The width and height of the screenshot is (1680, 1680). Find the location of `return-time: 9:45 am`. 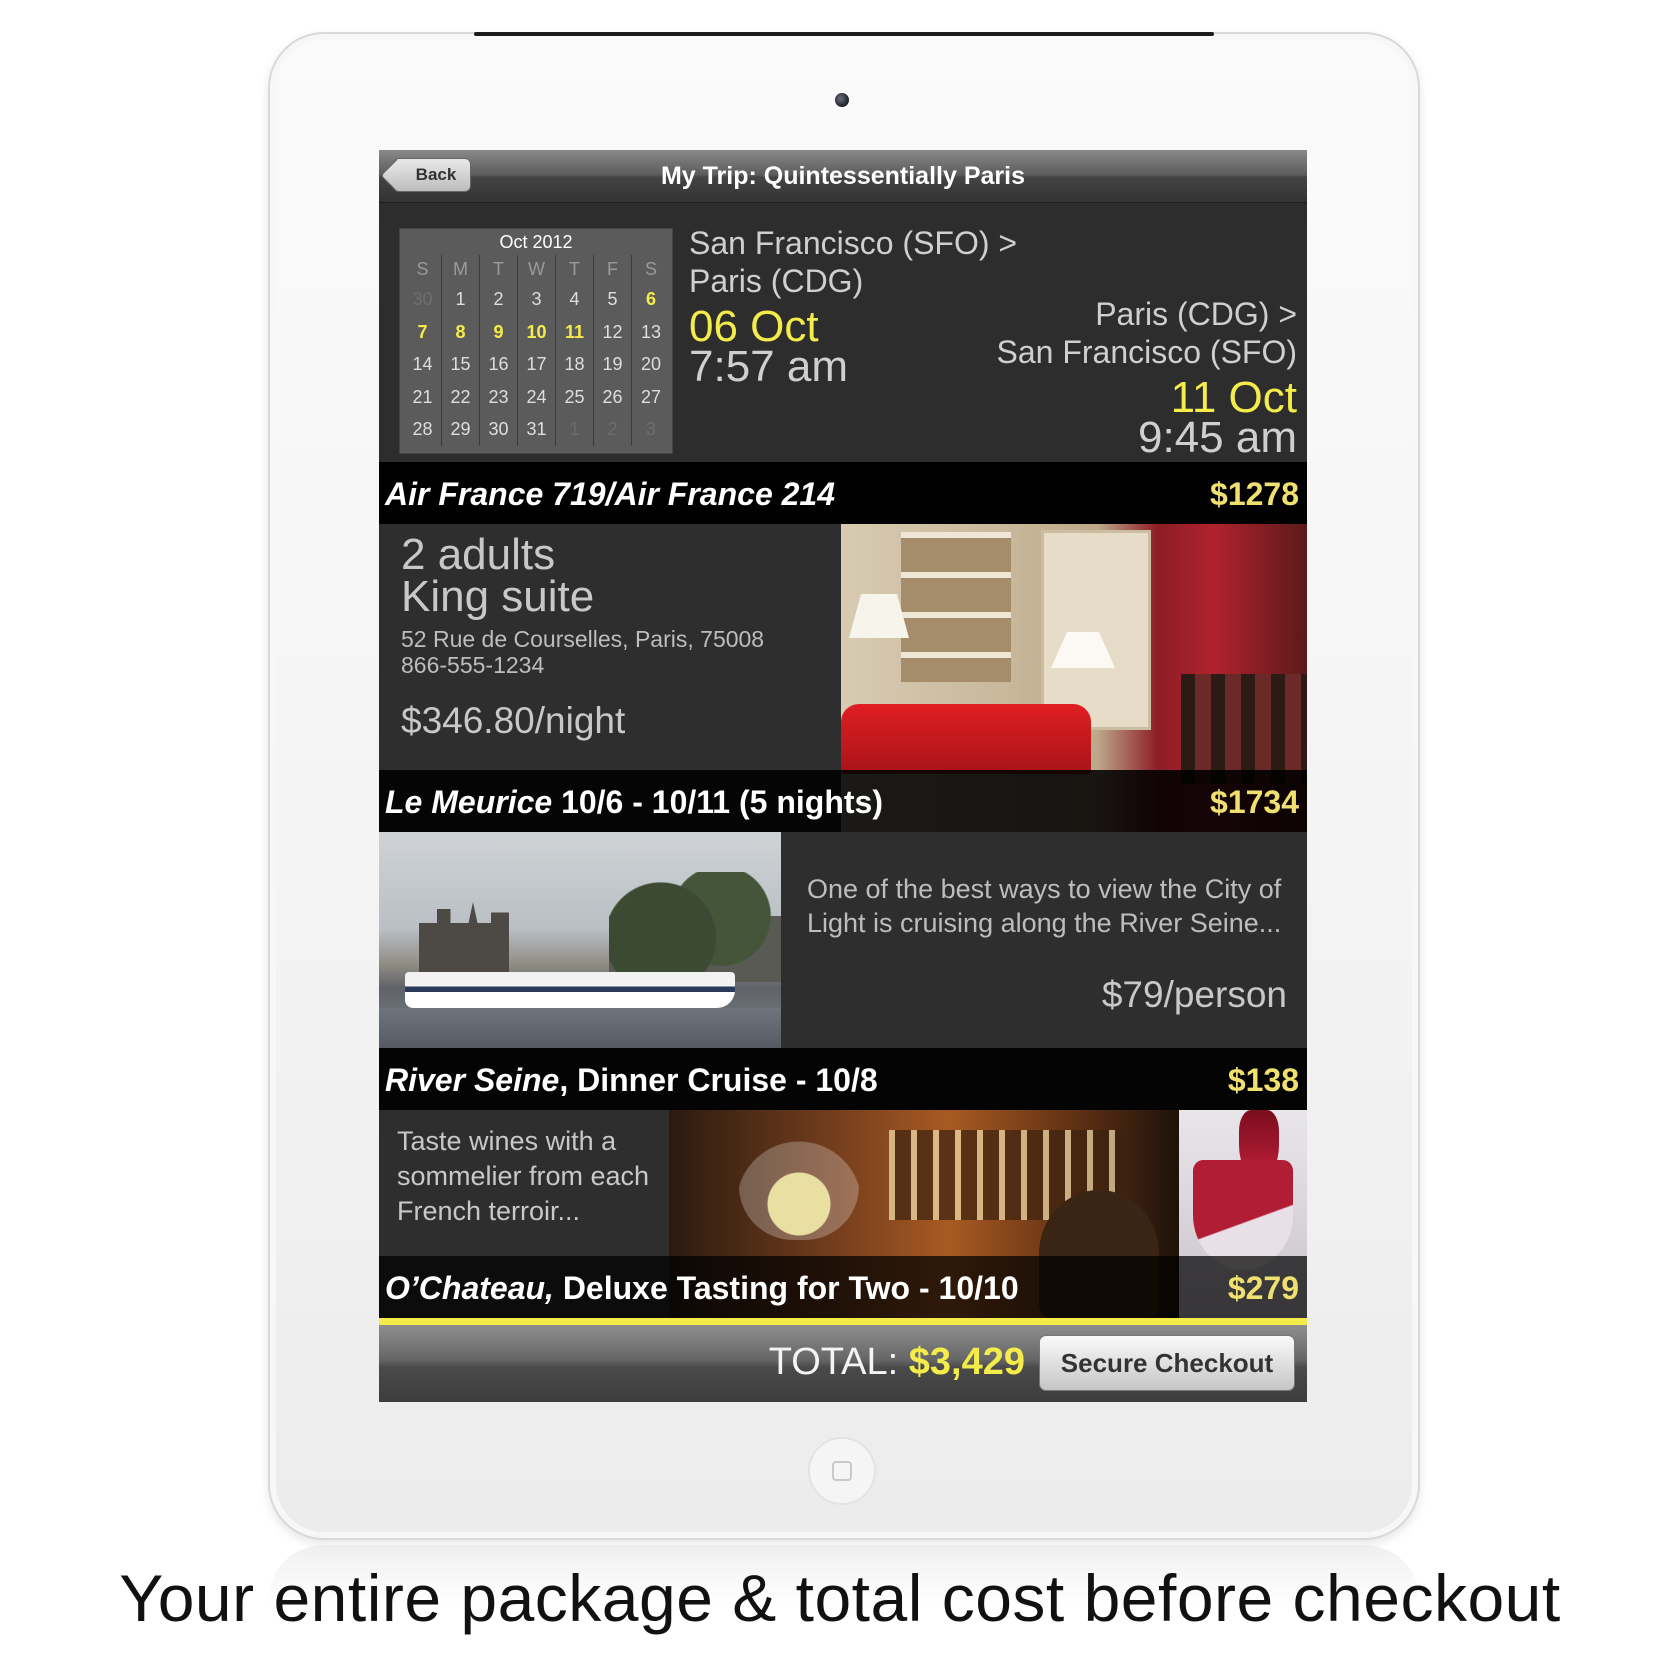

return-time: 9:45 am is located at coordinates (1217, 437).